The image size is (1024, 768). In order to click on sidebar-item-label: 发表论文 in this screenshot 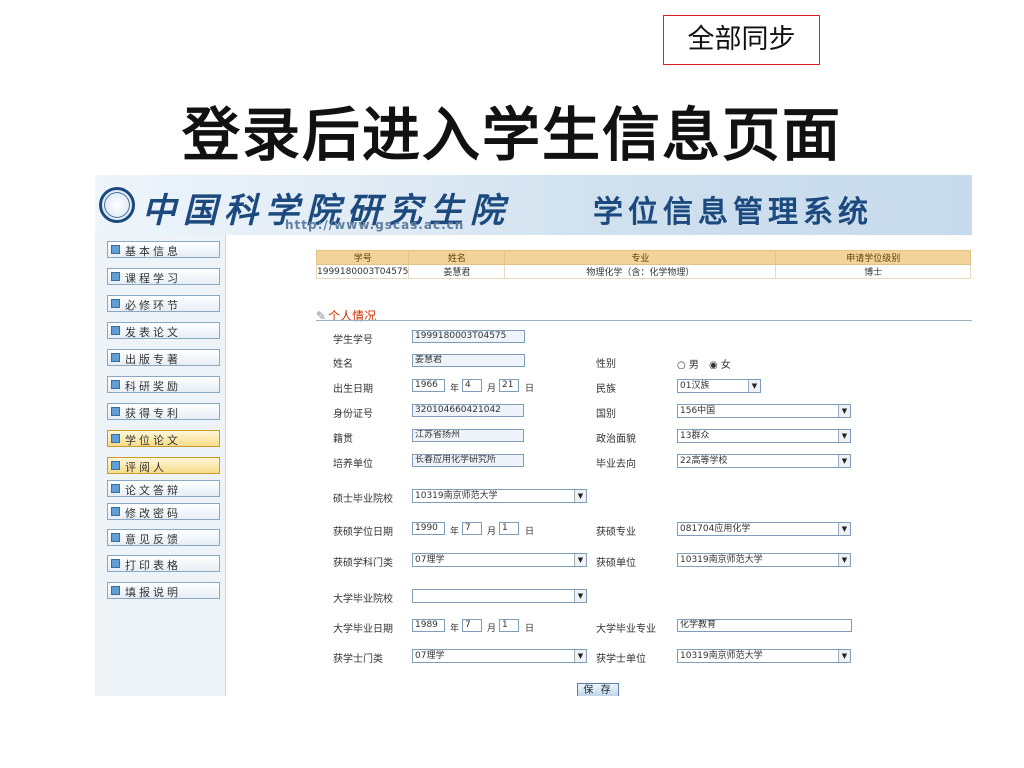, I will do `click(153, 332)`.